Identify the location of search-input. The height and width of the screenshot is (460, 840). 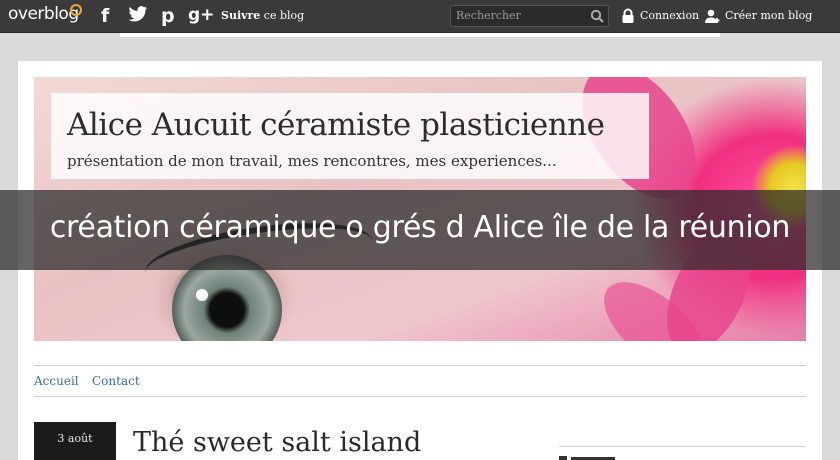
(521, 15).